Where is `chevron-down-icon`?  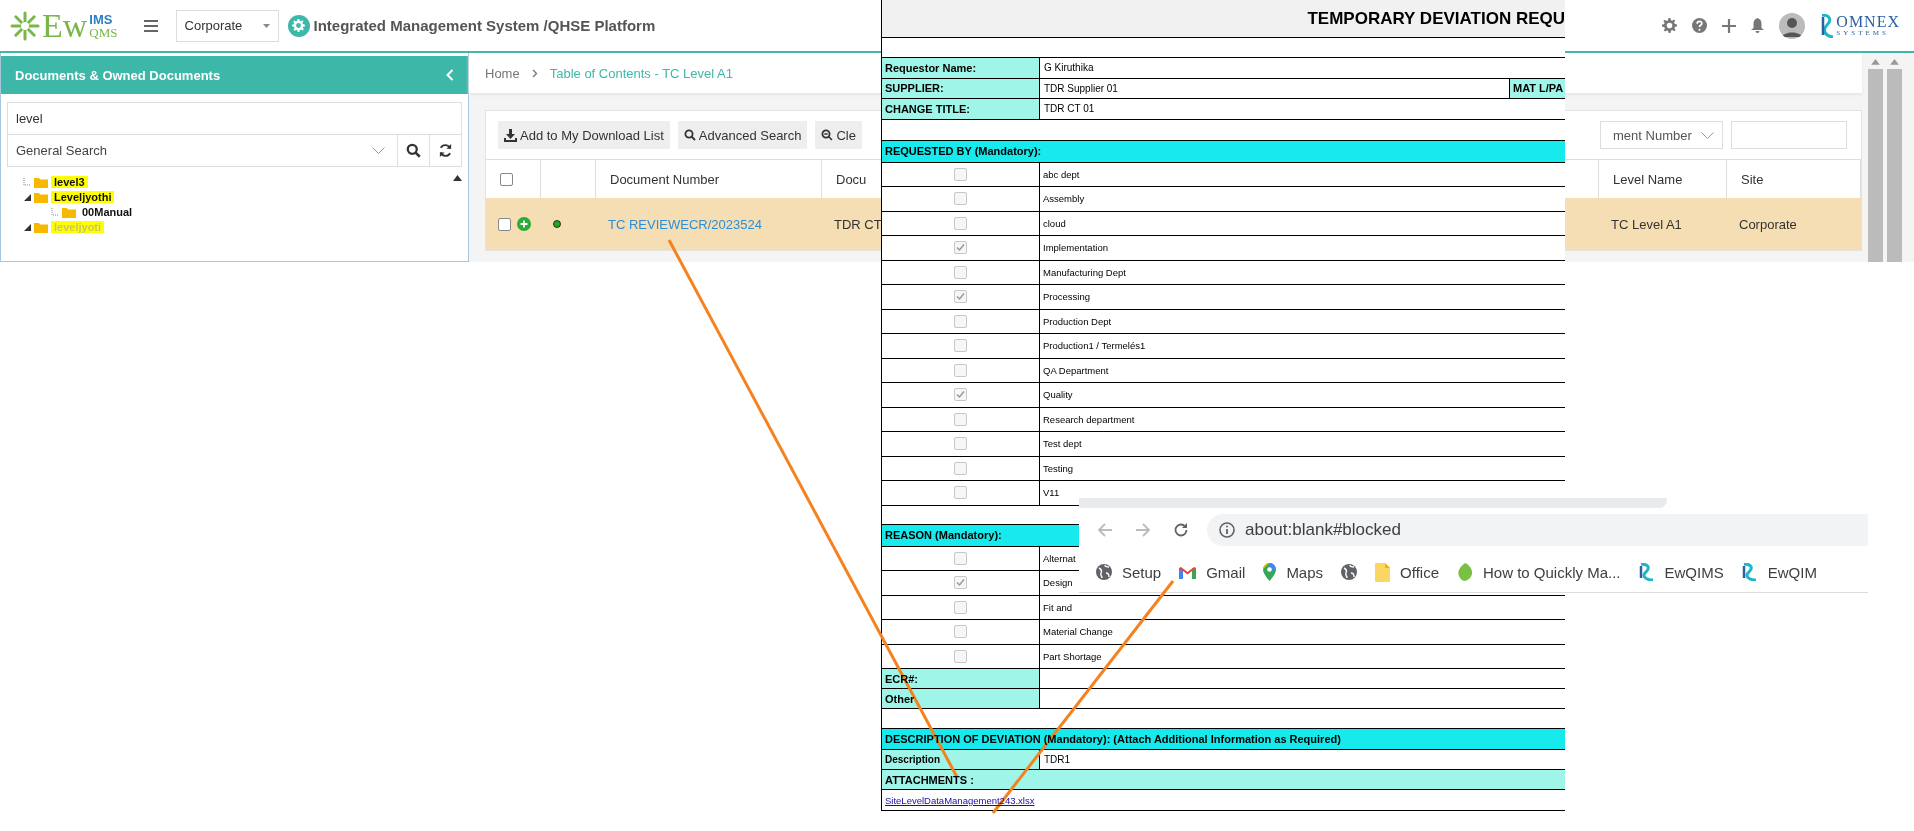 chevron-down-icon is located at coordinates (1707, 135).